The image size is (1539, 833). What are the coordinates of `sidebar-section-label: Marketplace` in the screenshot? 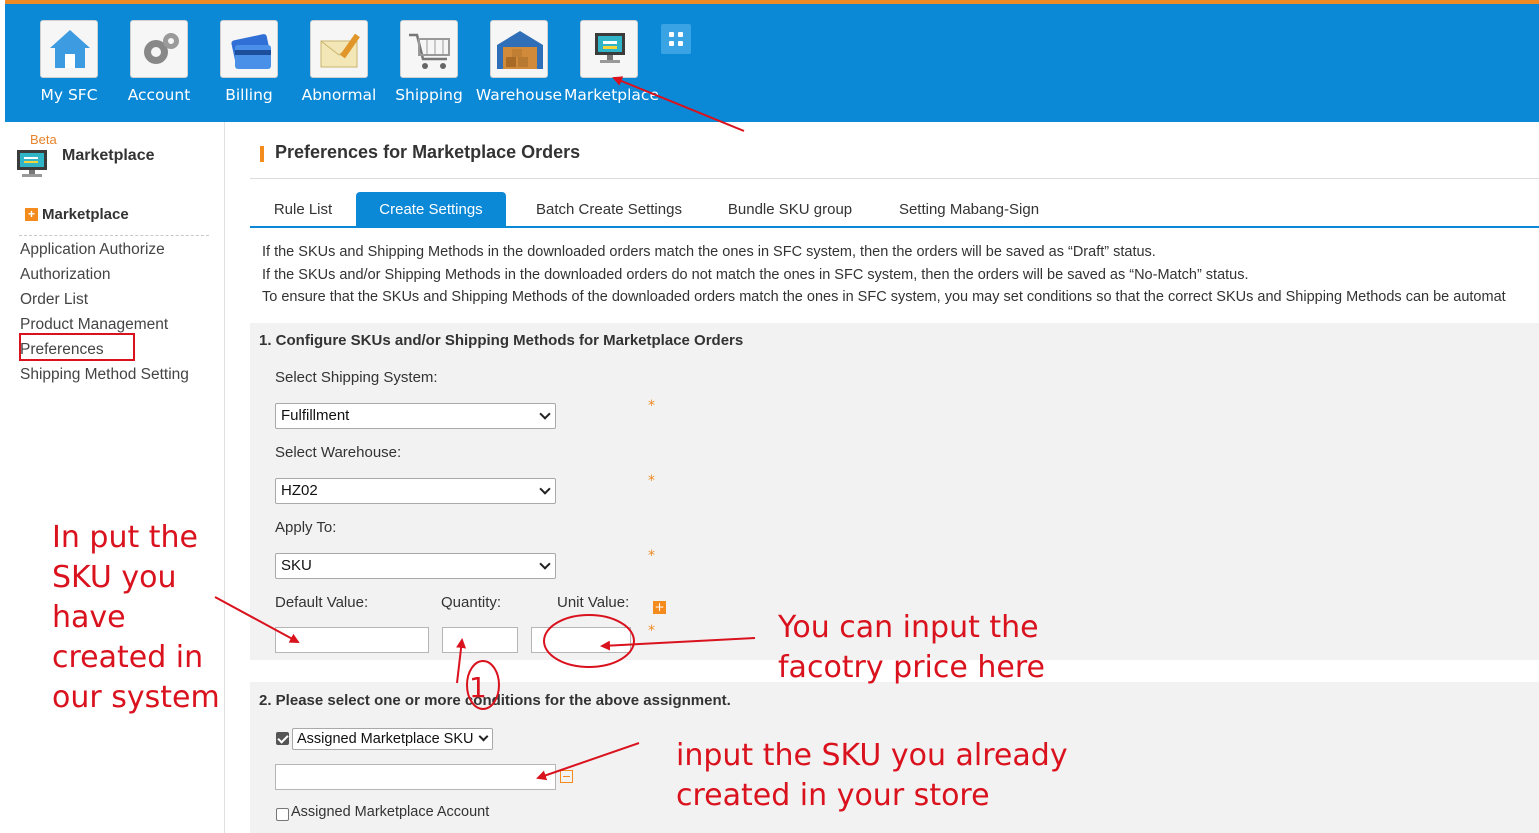 It's located at (85, 214).